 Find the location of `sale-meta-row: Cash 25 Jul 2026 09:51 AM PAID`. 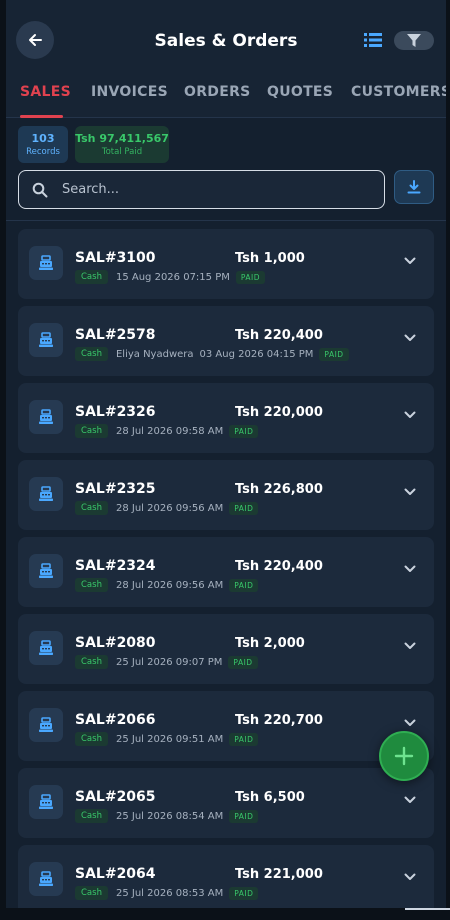

sale-meta-row: Cash 25 Jul 2026 09:51 AM PAID is located at coordinates (167, 739).